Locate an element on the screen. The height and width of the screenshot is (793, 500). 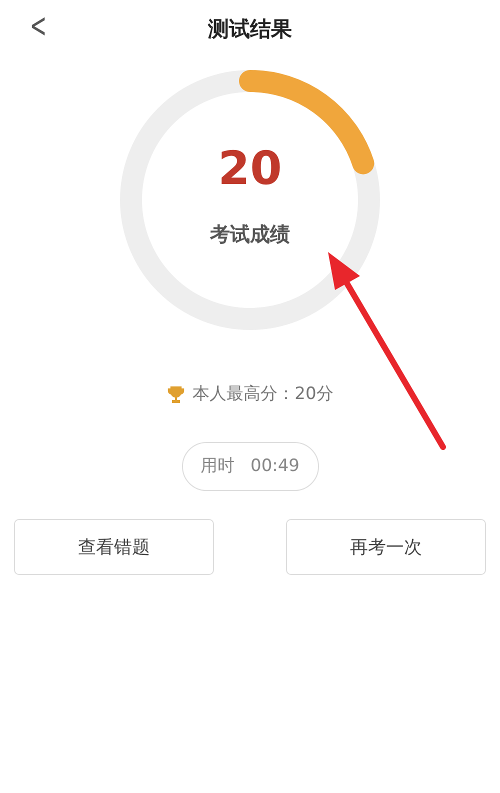
best-score-text: 本人最高分：20分 is located at coordinates (263, 394).